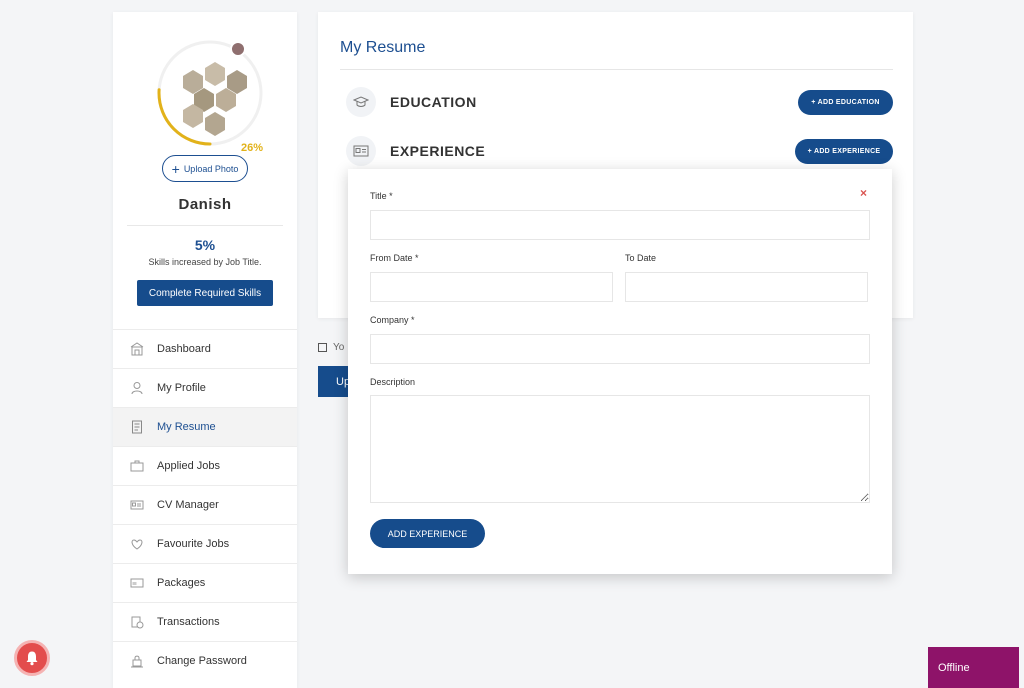  What do you see at coordinates (361, 102) in the screenshot?
I see `graduation-cap-icon` at bounding box center [361, 102].